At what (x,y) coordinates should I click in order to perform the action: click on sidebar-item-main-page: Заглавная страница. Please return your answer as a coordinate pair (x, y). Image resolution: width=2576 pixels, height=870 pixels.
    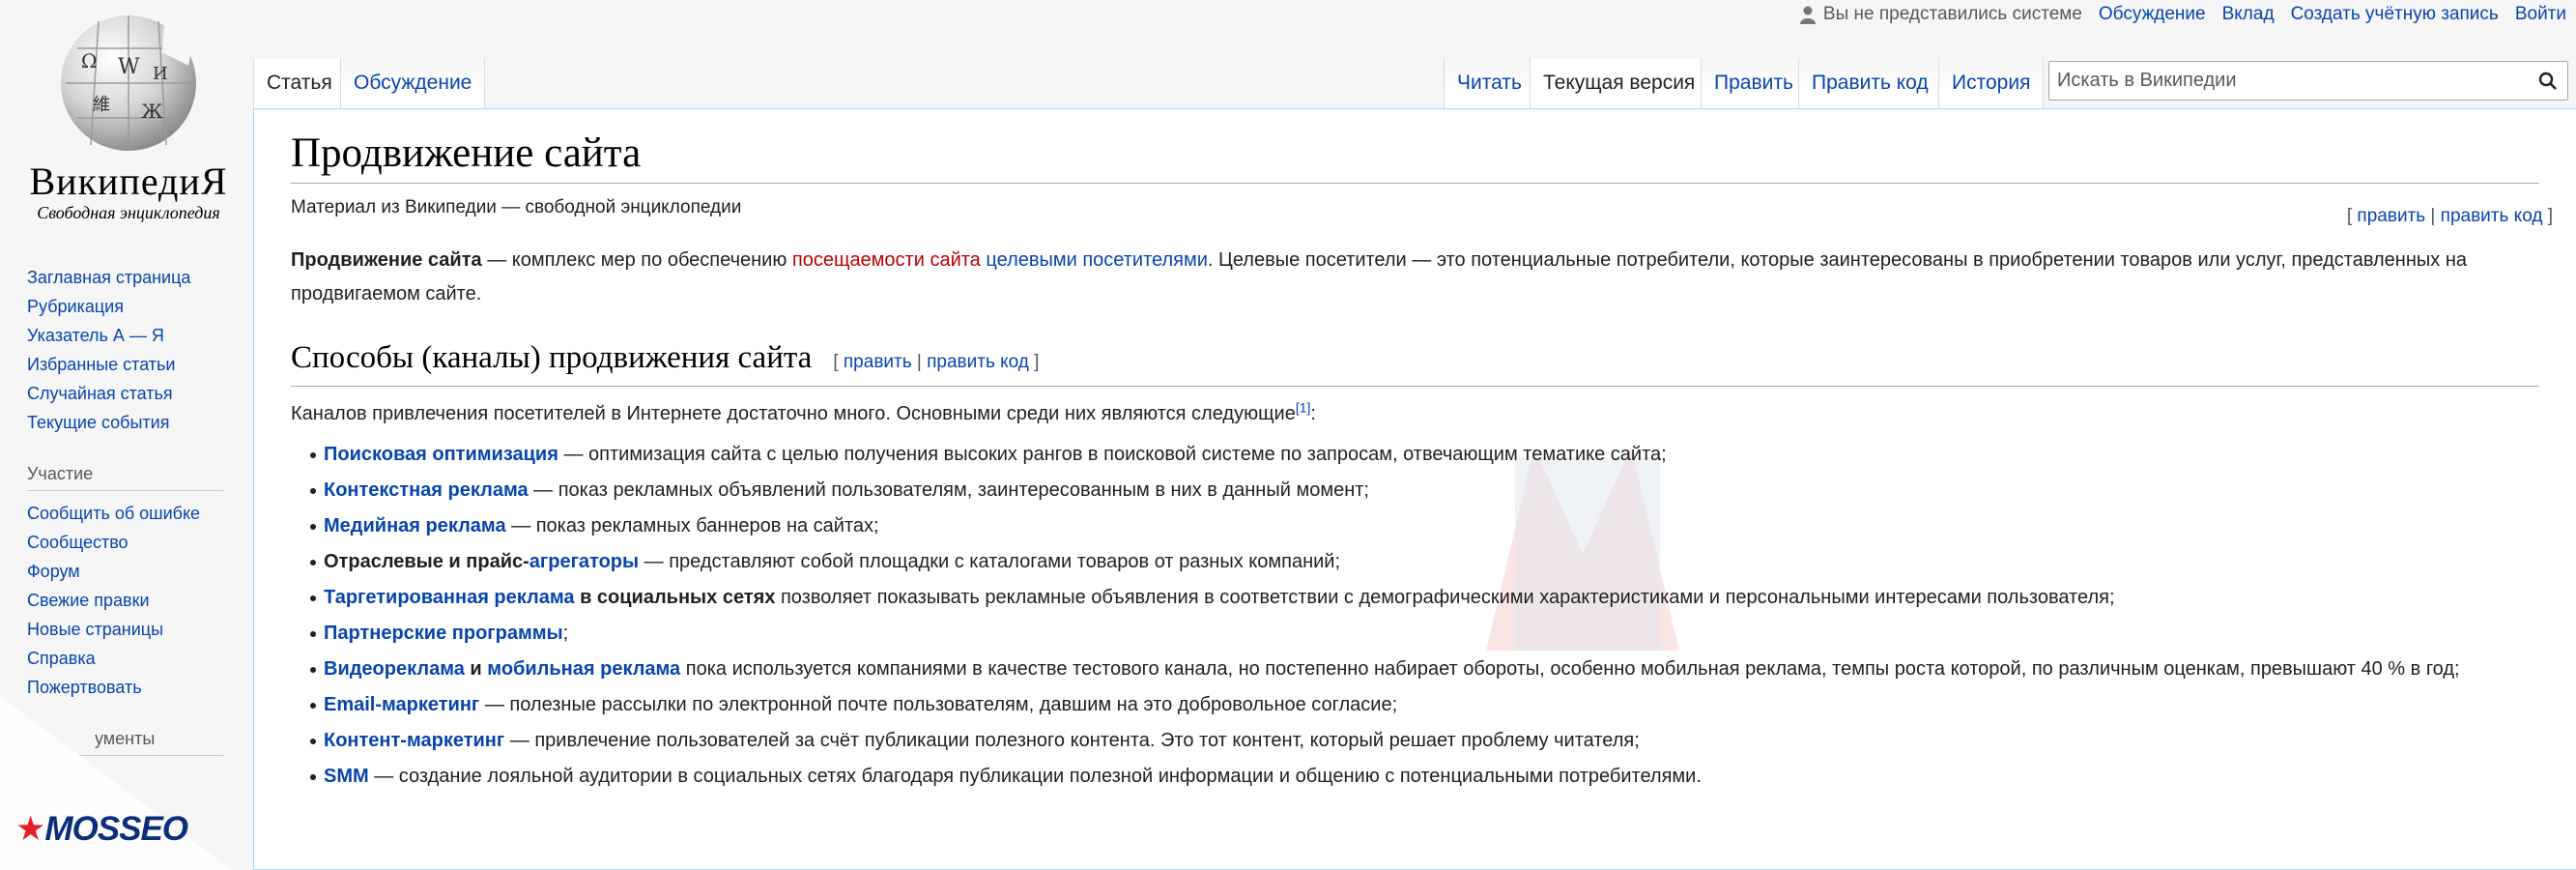
    Looking at the image, I should click on (134, 277).